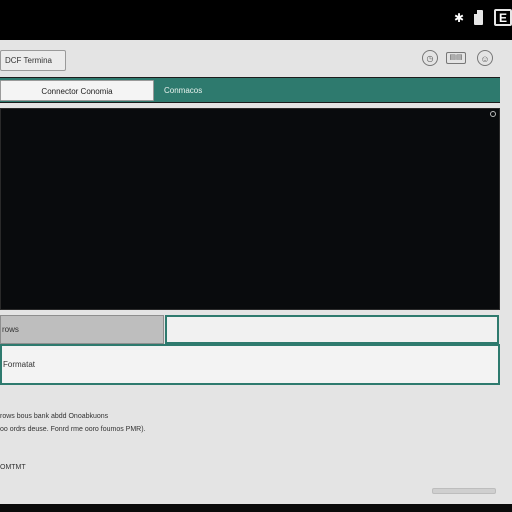 Image resolution: width=512 pixels, height=512 pixels. What do you see at coordinates (503, 17) in the screenshot?
I see `battery-icon: E` at bounding box center [503, 17].